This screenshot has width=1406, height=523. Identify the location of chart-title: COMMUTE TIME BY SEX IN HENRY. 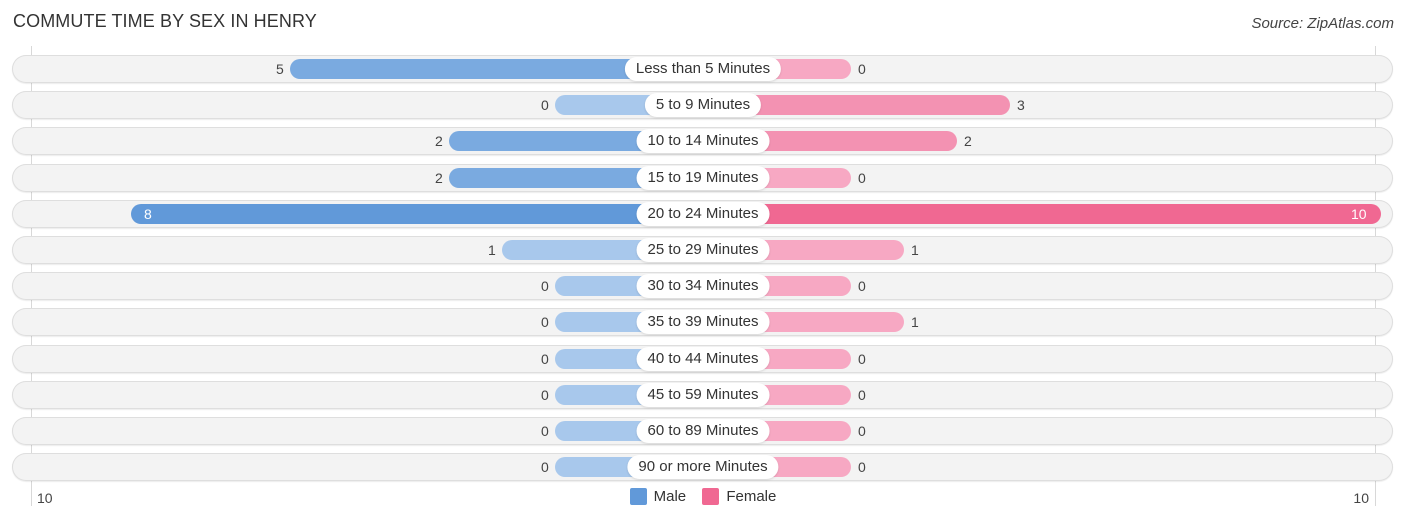
(165, 21).